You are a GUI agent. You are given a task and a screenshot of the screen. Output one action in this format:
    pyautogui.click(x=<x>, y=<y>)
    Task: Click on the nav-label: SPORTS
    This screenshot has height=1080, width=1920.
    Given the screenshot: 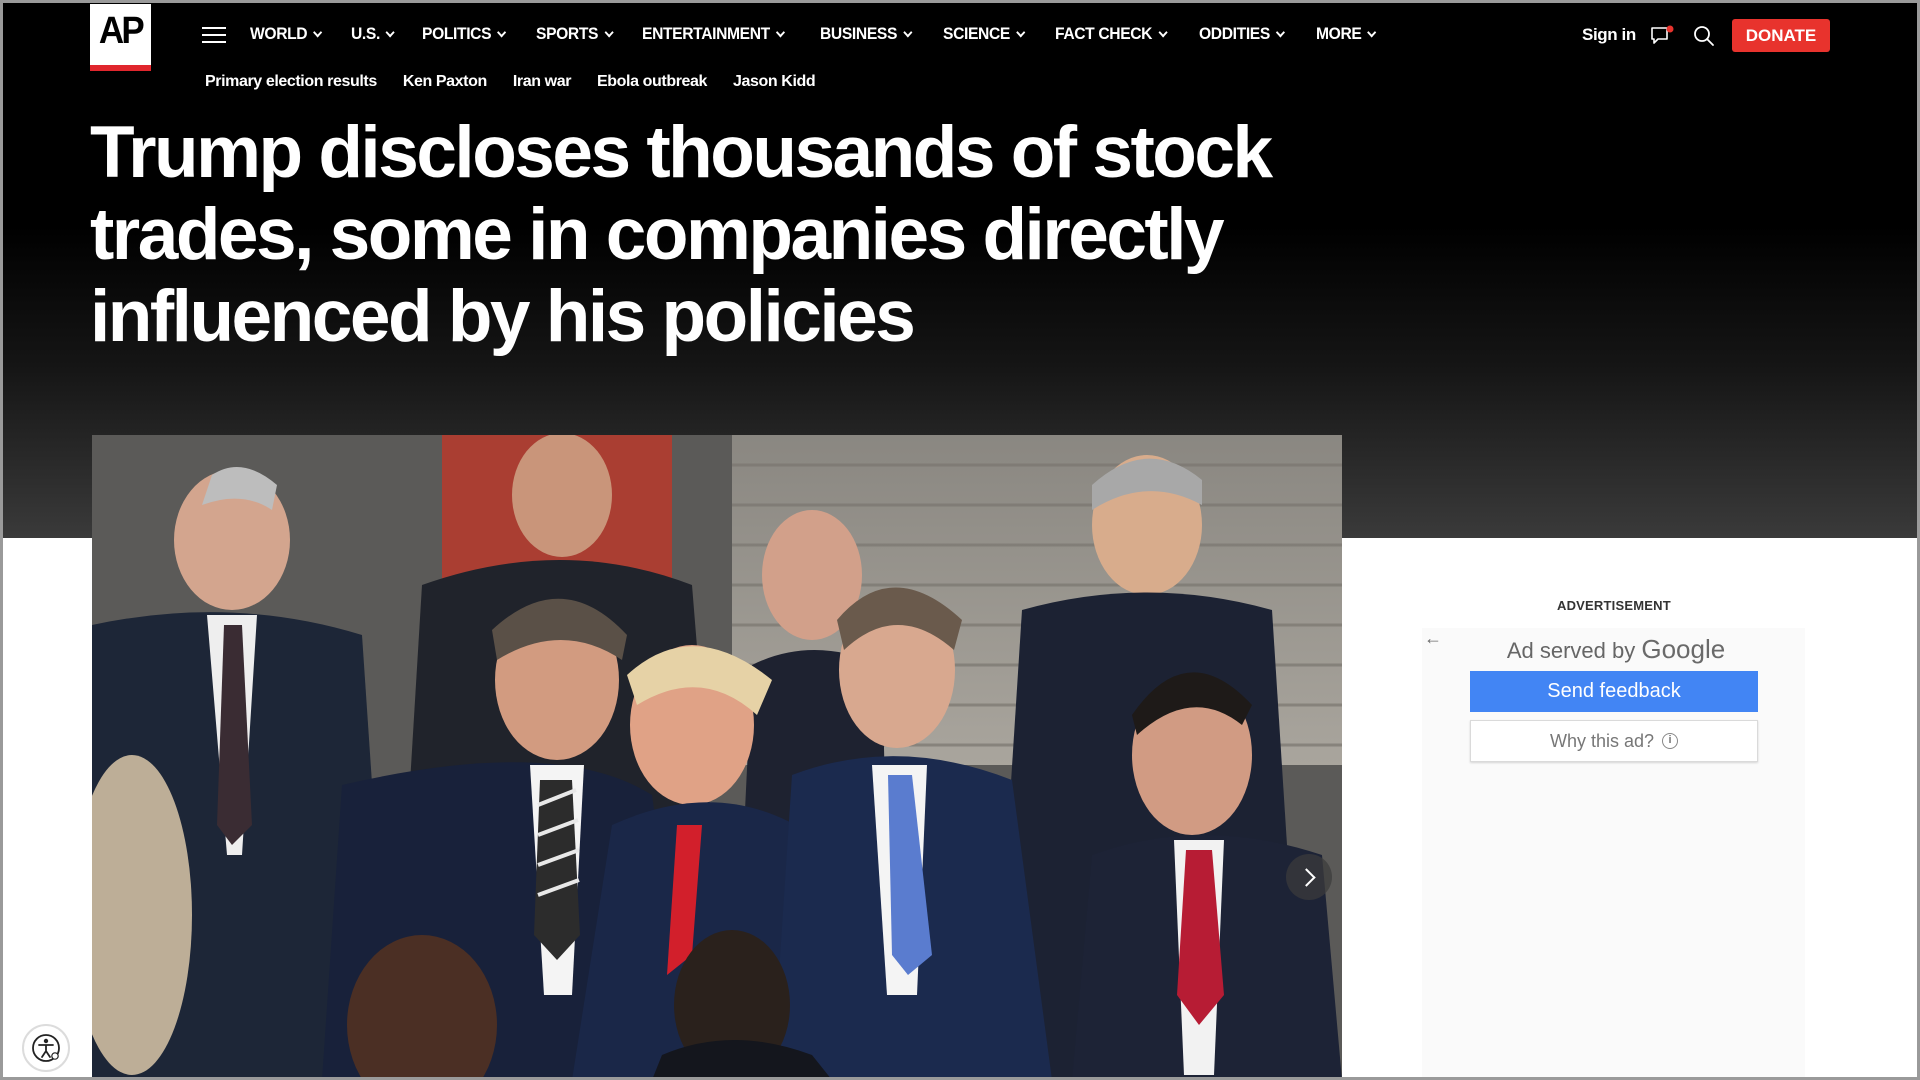 What is the action you would take?
    pyautogui.click(x=567, y=33)
    